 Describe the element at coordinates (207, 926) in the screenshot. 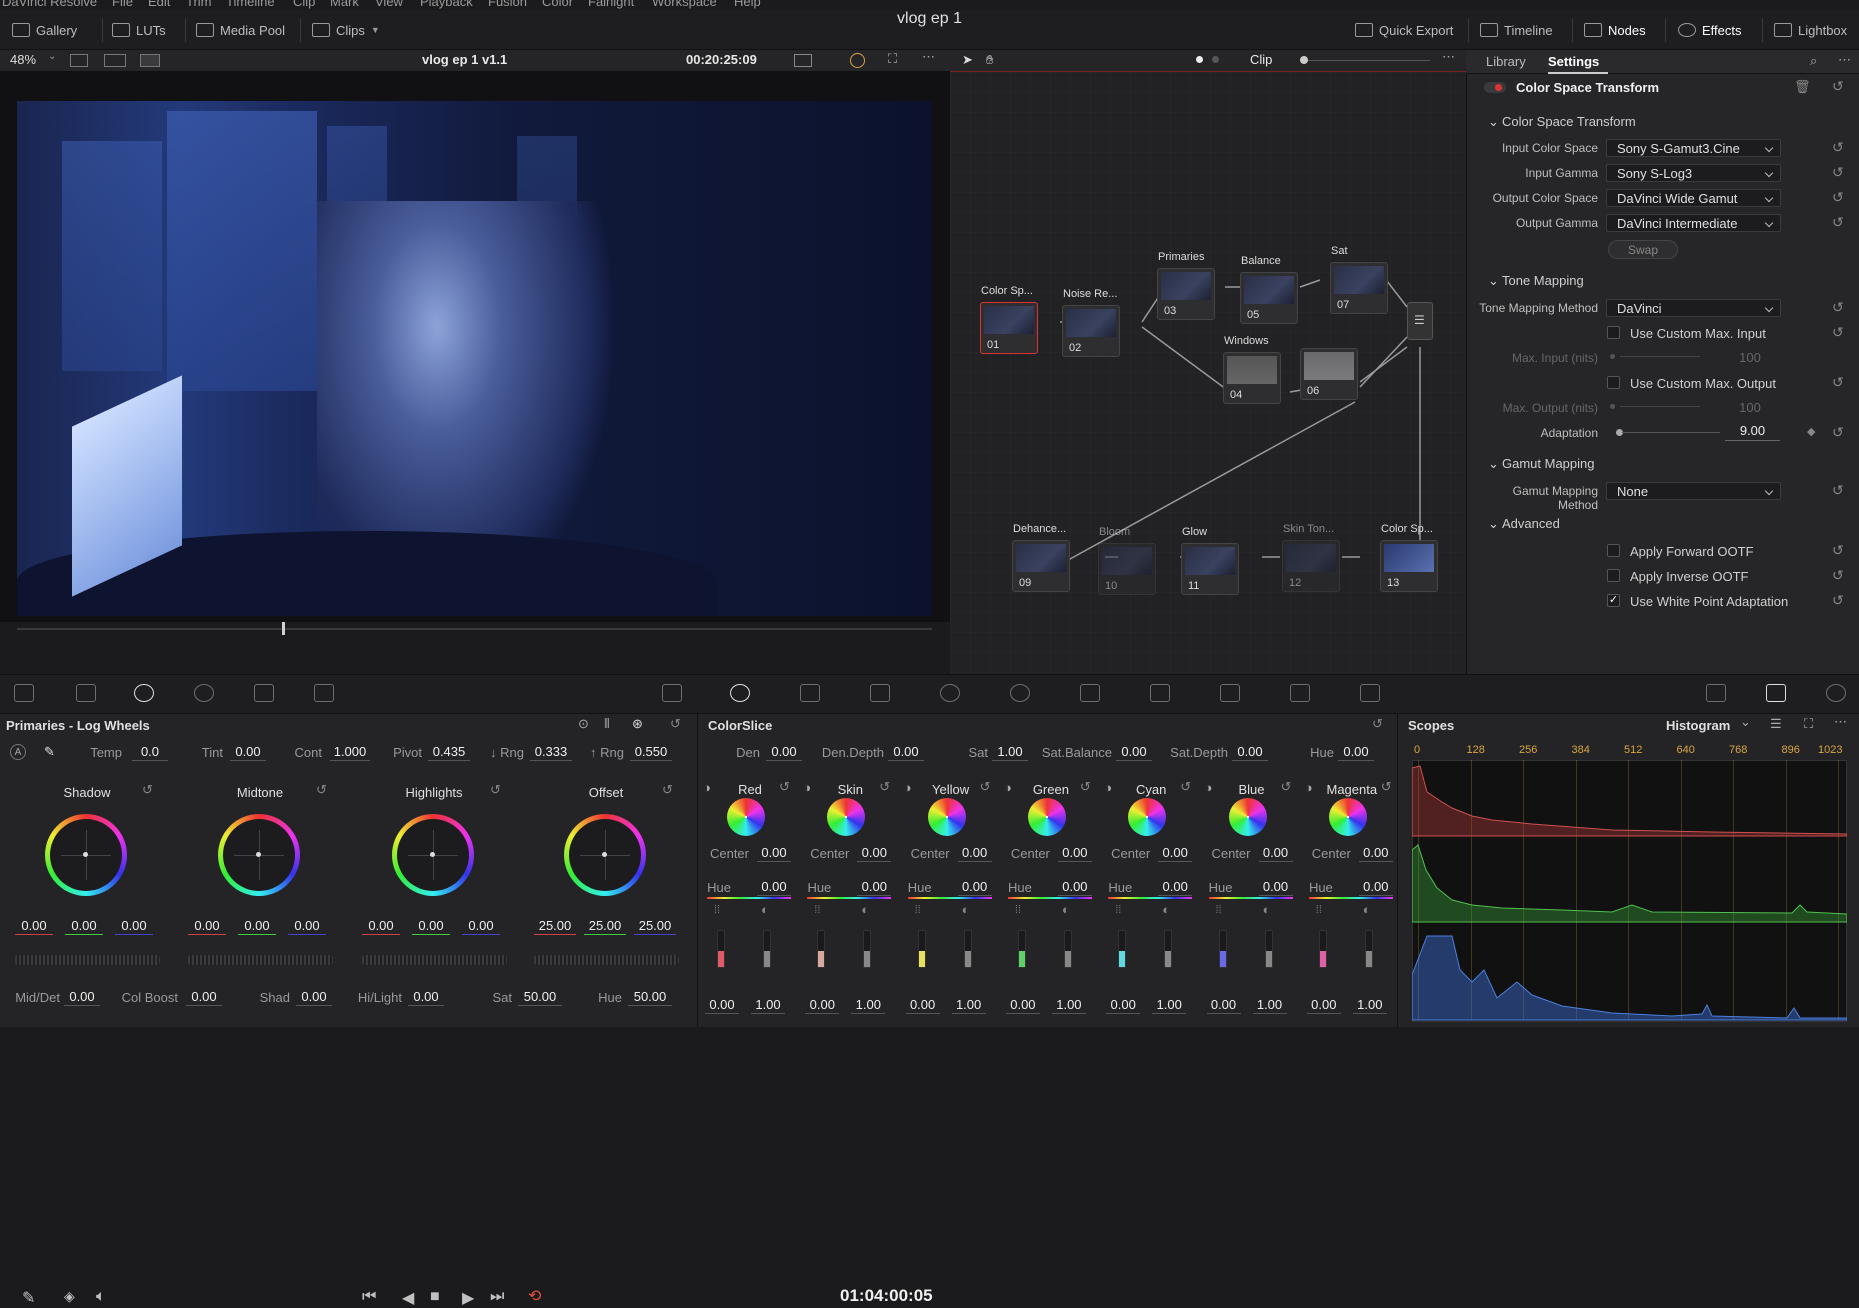

I see `midtone-r: 0.00` at that location.